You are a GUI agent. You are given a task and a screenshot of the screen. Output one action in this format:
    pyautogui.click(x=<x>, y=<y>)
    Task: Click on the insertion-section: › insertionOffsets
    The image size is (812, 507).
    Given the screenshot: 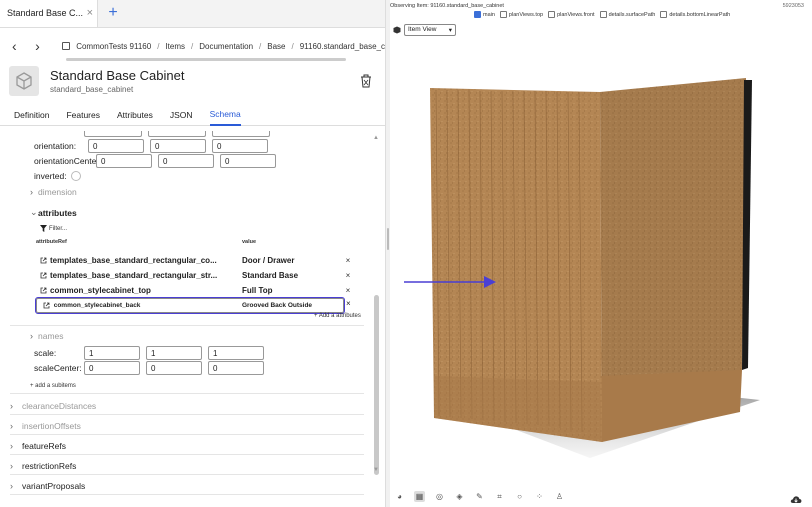 What is the action you would take?
    pyautogui.click(x=45, y=426)
    